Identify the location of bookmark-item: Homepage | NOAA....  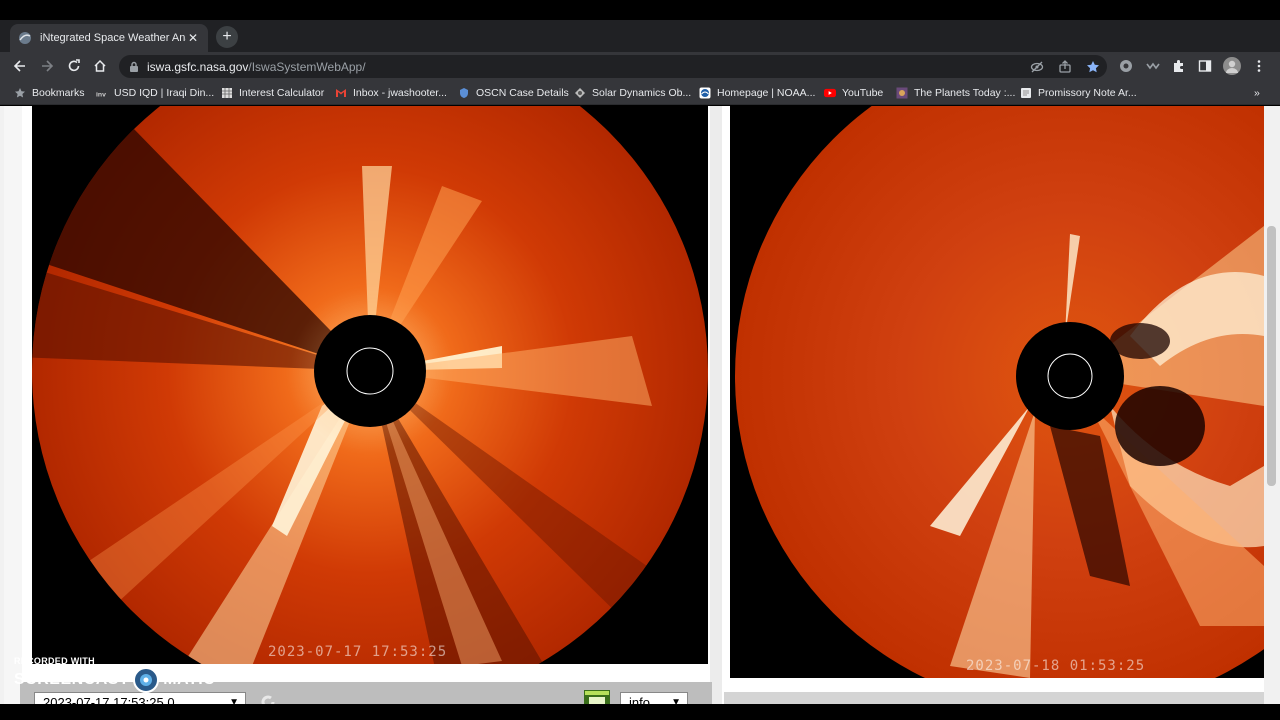
(757, 93).